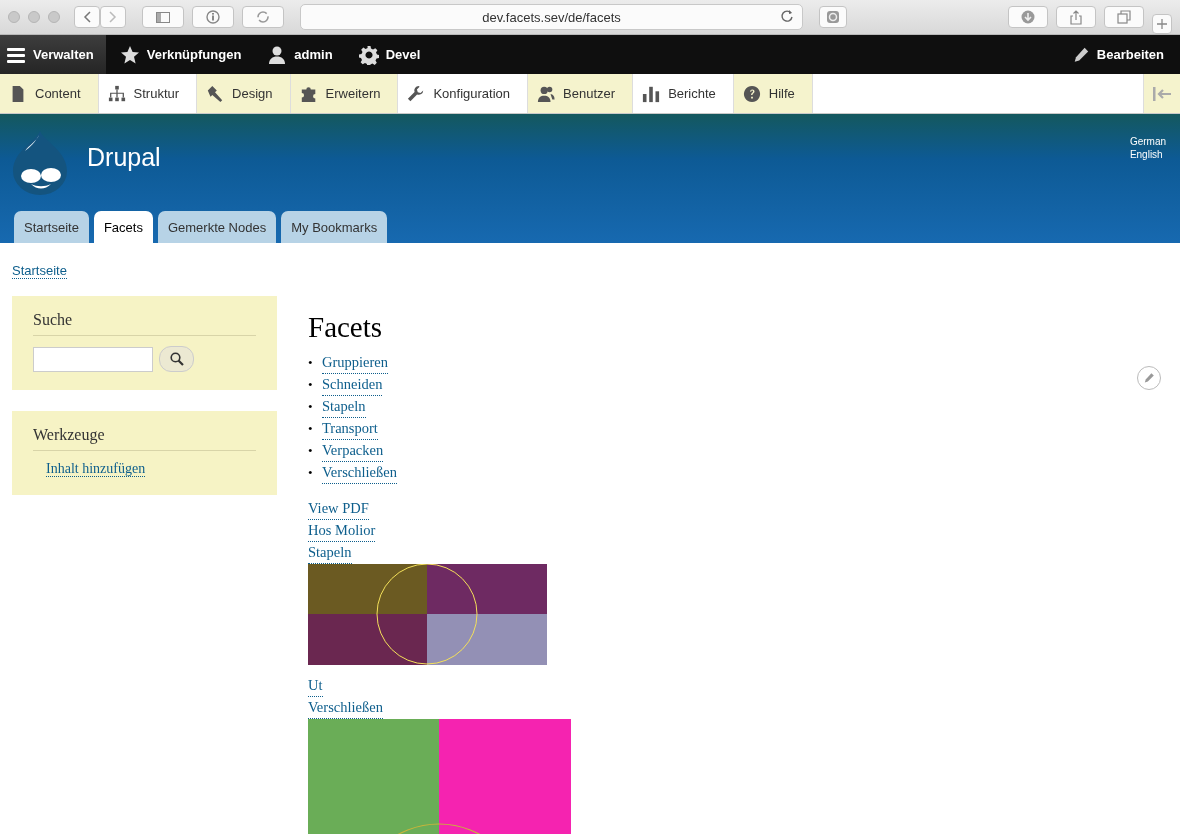 This screenshot has height=834, width=1180. Describe the element at coordinates (40, 162) in the screenshot. I see `drupal-logo` at that location.